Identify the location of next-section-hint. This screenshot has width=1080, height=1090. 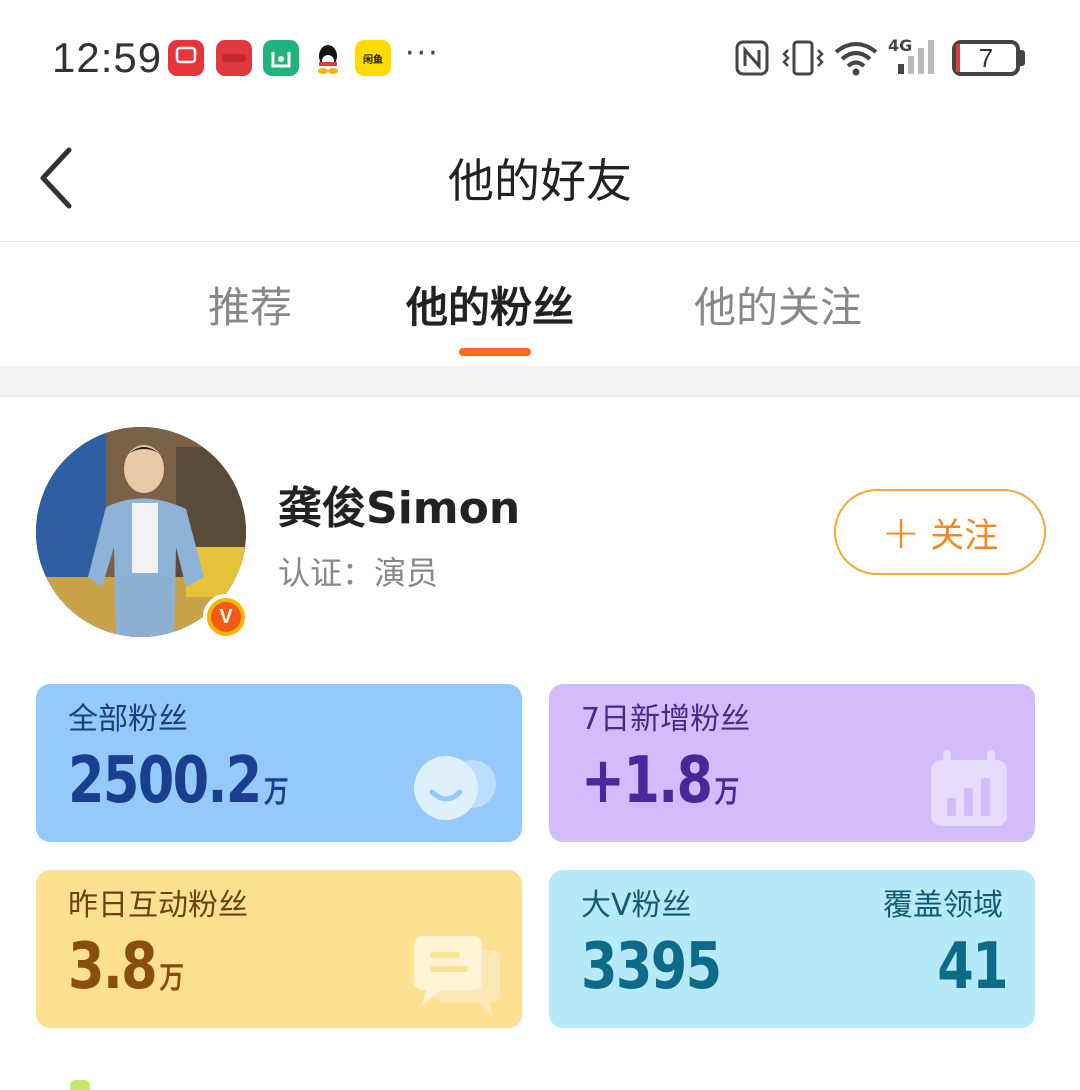
(80, 1085).